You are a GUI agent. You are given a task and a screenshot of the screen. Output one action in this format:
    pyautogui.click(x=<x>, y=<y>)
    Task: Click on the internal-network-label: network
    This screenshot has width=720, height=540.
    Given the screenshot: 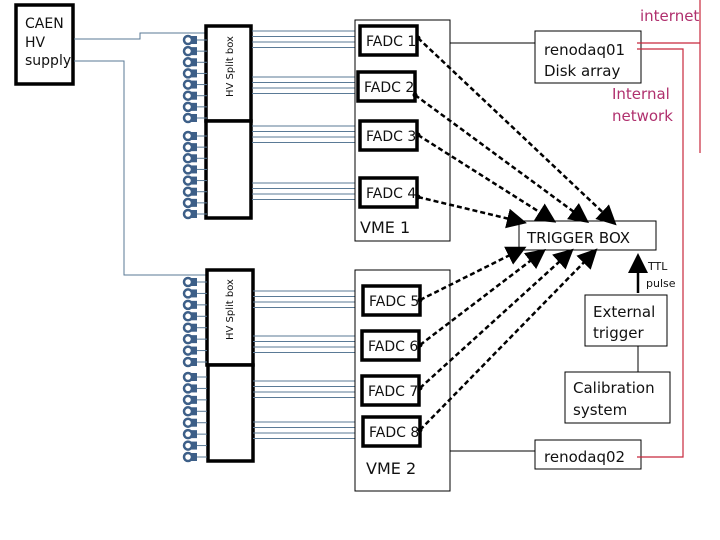 What is the action you would take?
    pyautogui.click(x=642, y=116)
    